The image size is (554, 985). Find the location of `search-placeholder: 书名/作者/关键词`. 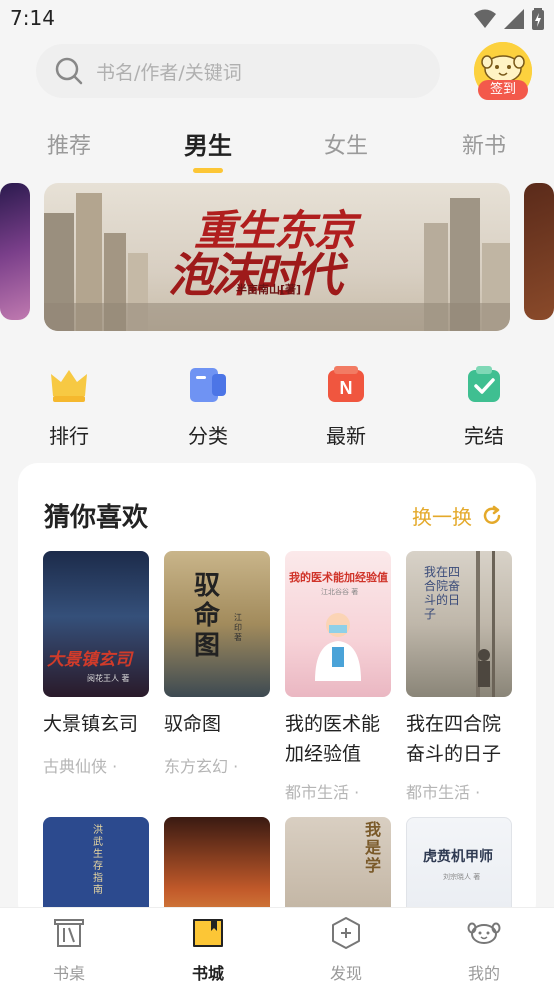

search-placeholder: 书名/作者/关键词 is located at coordinates (169, 72).